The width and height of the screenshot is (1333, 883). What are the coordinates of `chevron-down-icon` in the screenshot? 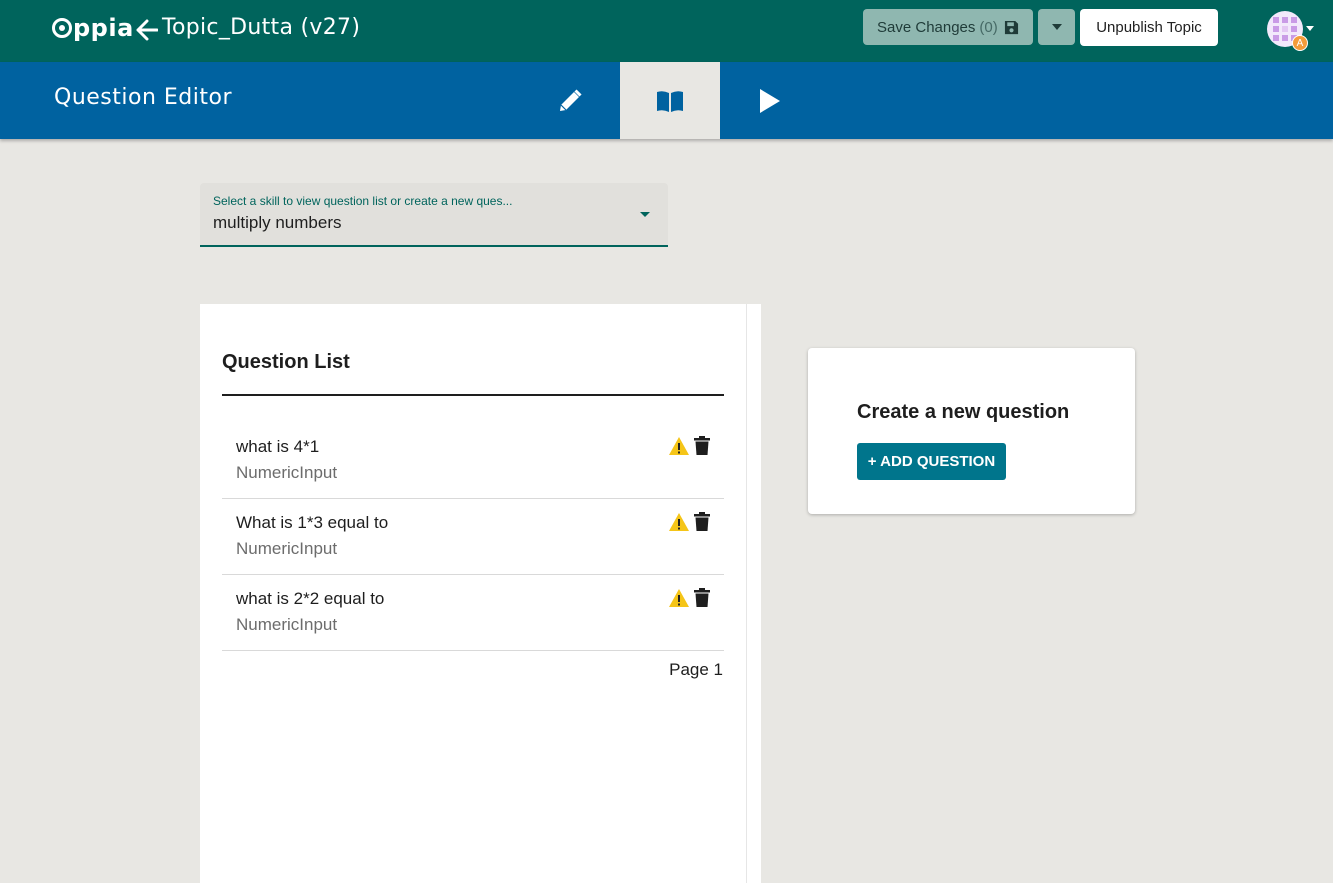 It's located at (645, 214).